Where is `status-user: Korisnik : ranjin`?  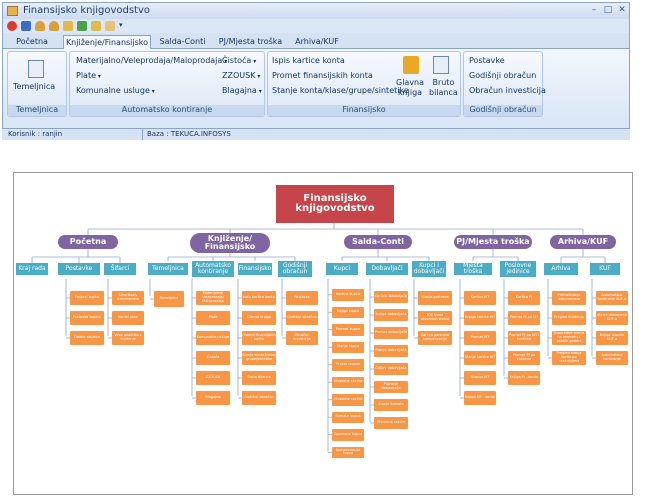
status-user: Korisnik : ranjin is located at coordinates (35, 134).